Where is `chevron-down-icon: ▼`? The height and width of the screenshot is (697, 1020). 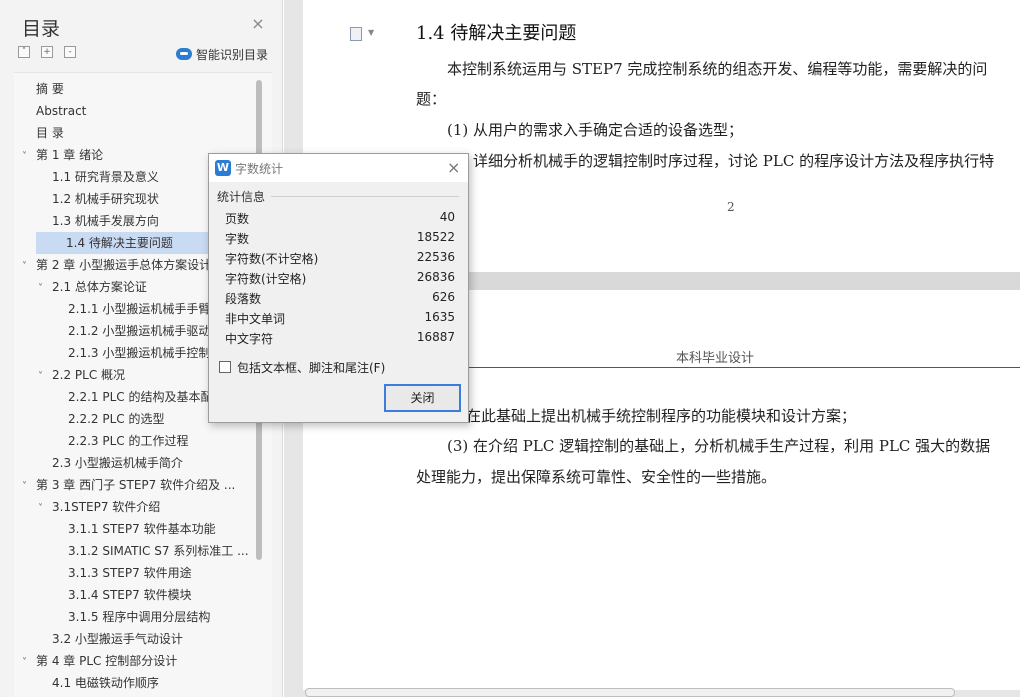
chevron-down-icon: ▼ is located at coordinates (371, 32).